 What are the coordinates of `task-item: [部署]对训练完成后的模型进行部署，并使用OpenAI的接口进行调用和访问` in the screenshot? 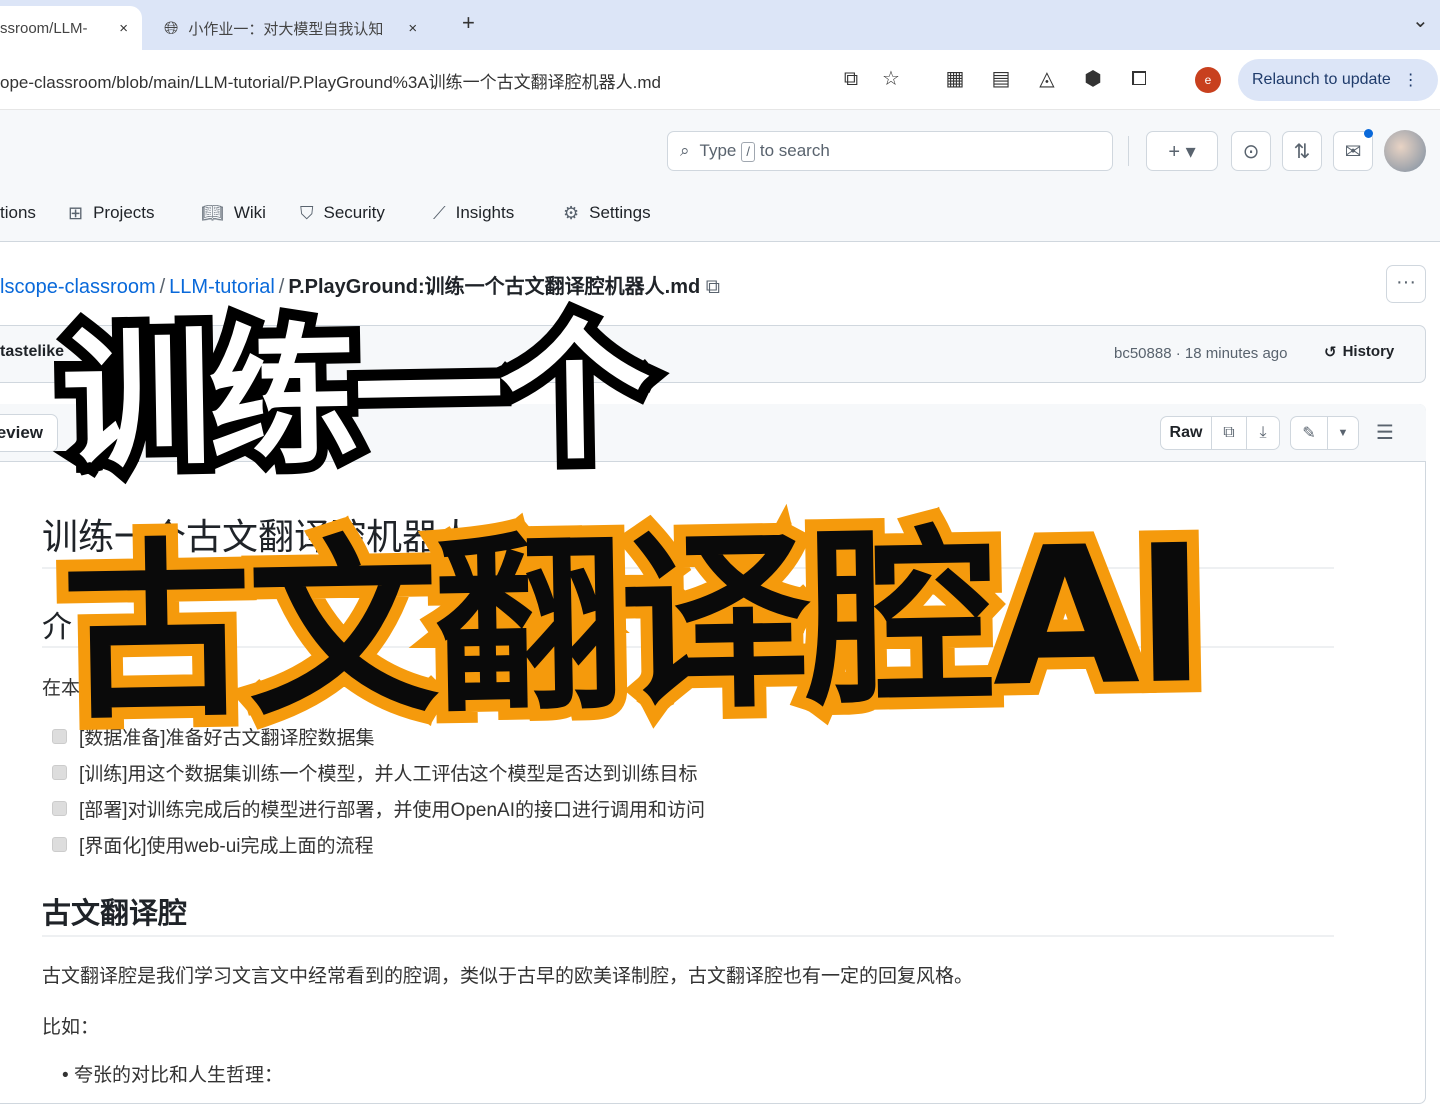 It's located at (378, 808).